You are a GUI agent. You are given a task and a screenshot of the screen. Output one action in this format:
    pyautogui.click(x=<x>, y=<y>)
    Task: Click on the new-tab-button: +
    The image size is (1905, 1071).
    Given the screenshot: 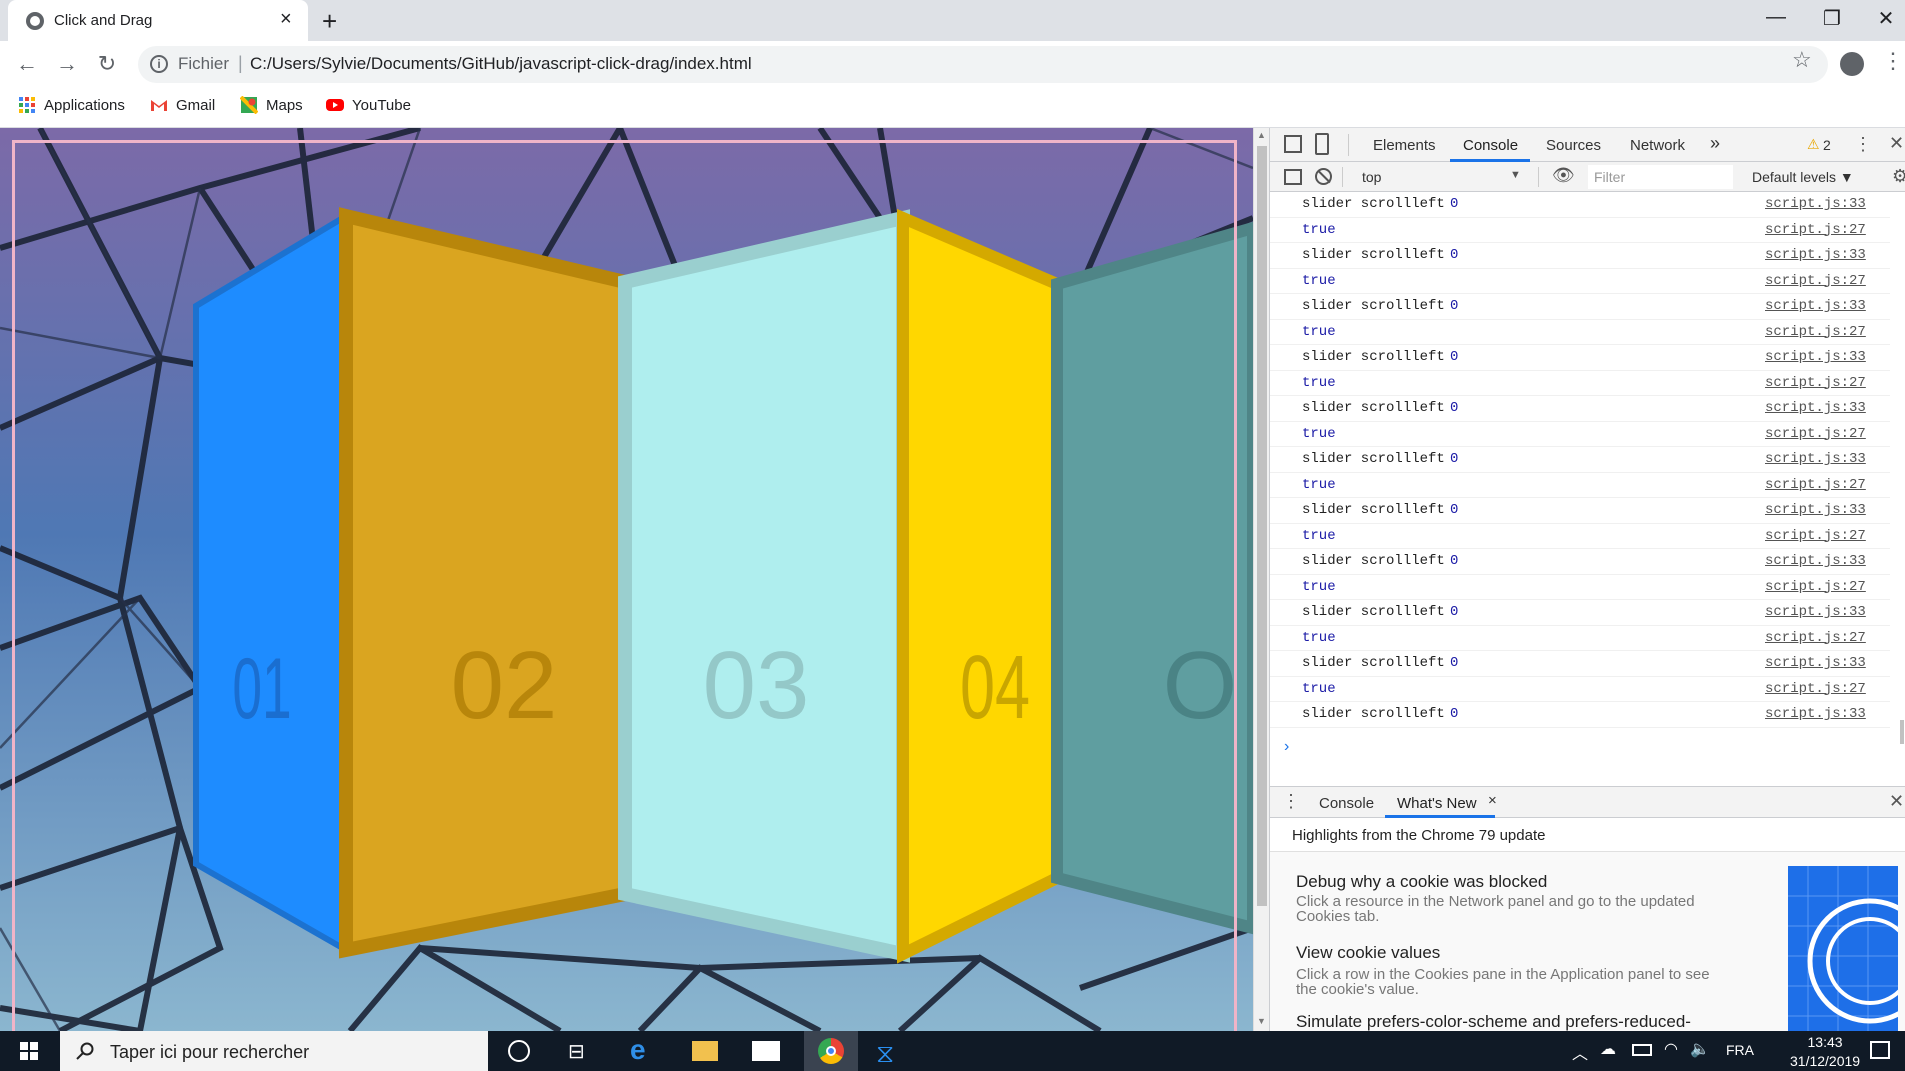 What is the action you would take?
    pyautogui.click(x=329, y=21)
    